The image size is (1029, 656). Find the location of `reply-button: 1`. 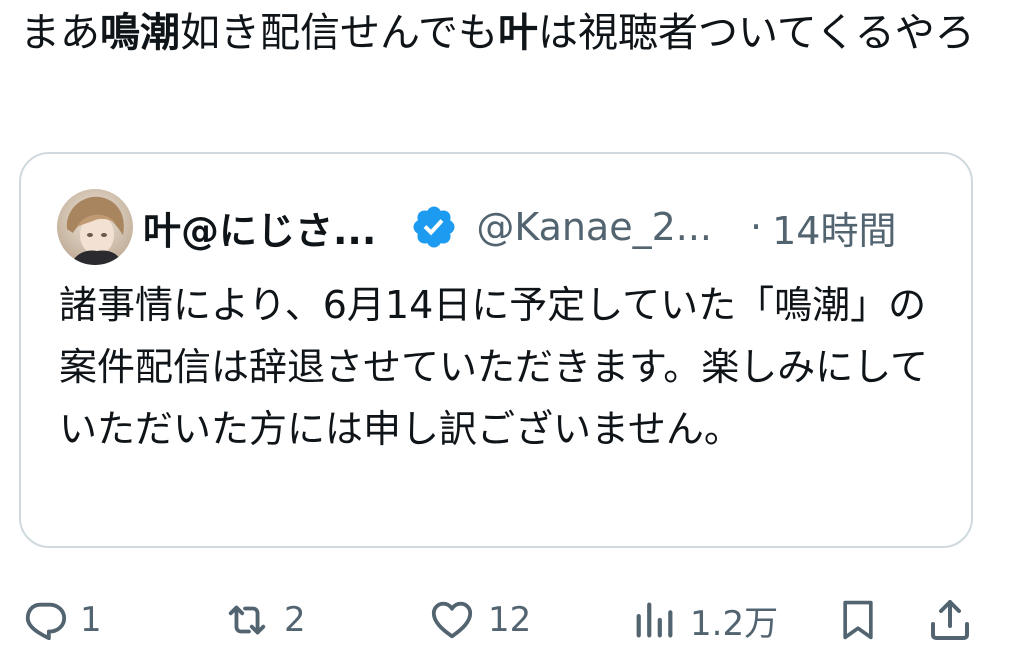

reply-button: 1 is located at coordinates (62, 620).